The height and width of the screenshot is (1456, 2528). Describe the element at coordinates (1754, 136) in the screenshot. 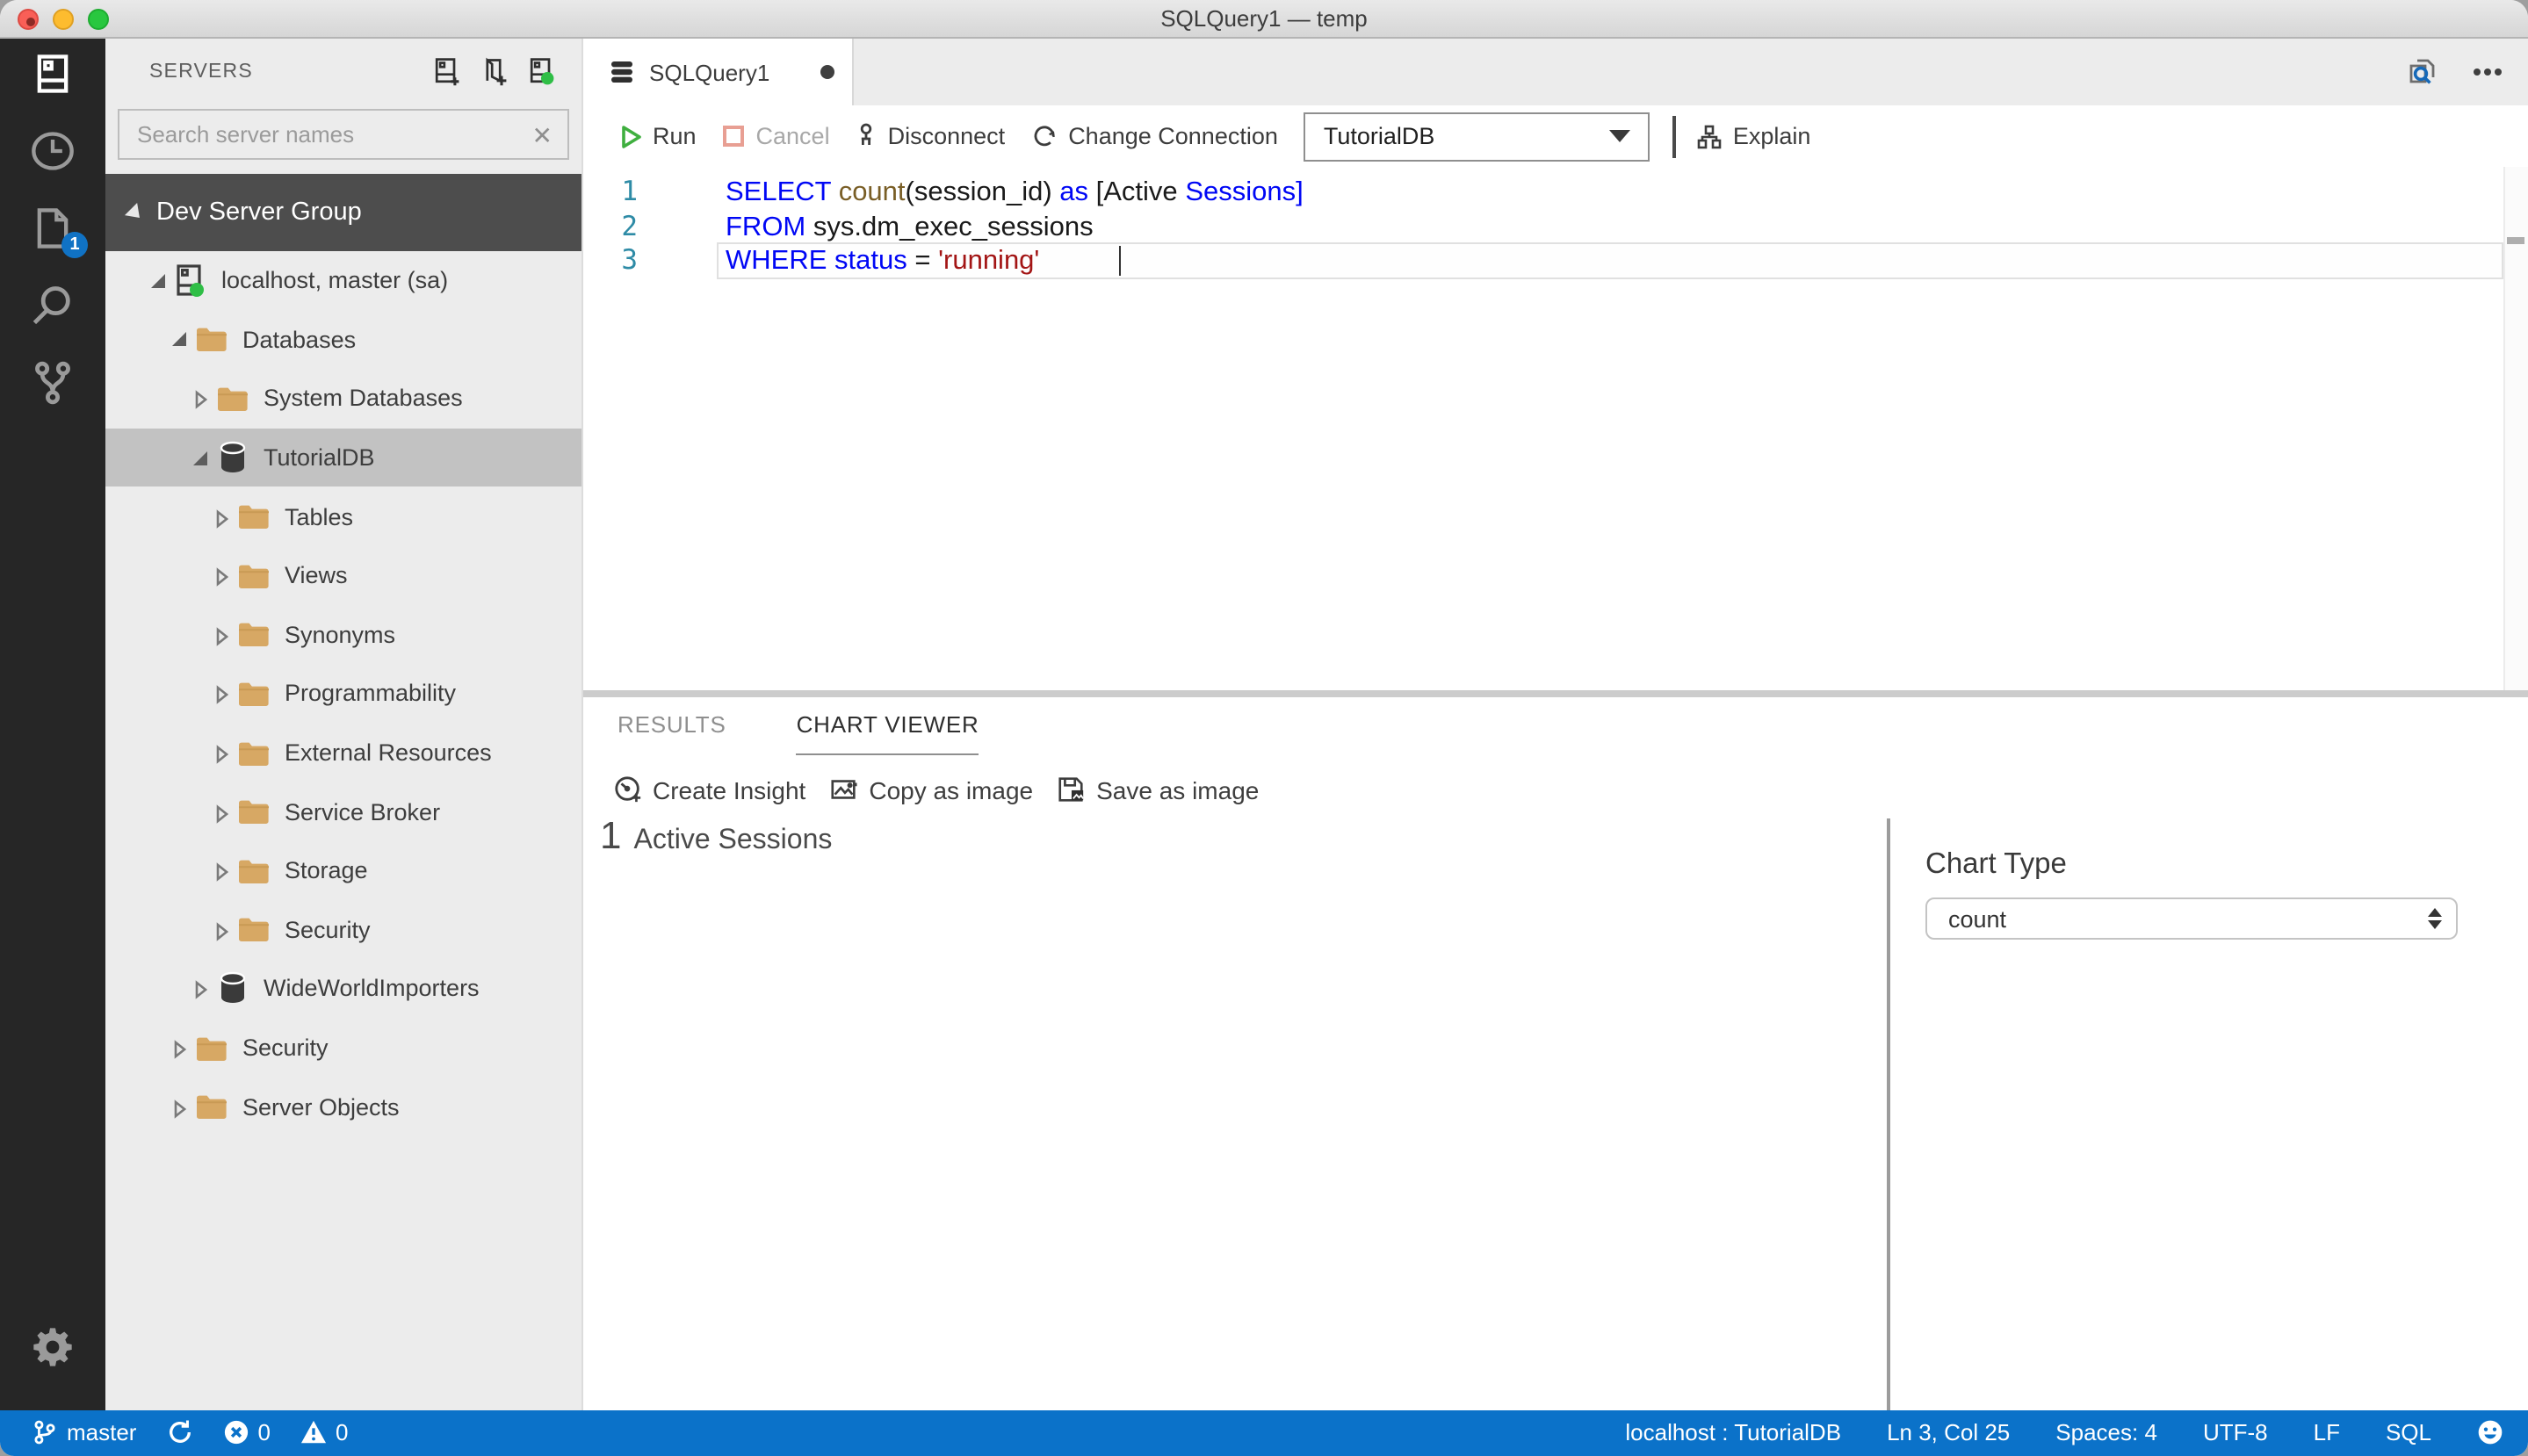

I see `explain-button: Explain` at that location.